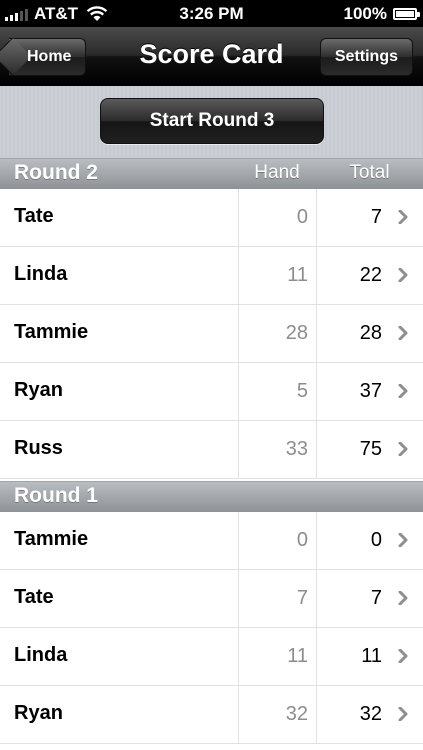  What do you see at coordinates (211, 715) in the screenshot?
I see `table-row: Ryan 32 32` at bounding box center [211, 715].